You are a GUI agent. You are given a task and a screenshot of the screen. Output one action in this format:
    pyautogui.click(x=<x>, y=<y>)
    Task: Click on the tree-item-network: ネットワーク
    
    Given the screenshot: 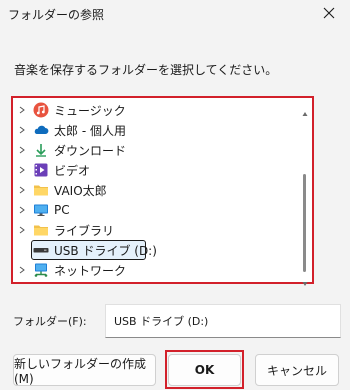 What is the action you would take?
    pyautogui.click(x=69, y=270)
    